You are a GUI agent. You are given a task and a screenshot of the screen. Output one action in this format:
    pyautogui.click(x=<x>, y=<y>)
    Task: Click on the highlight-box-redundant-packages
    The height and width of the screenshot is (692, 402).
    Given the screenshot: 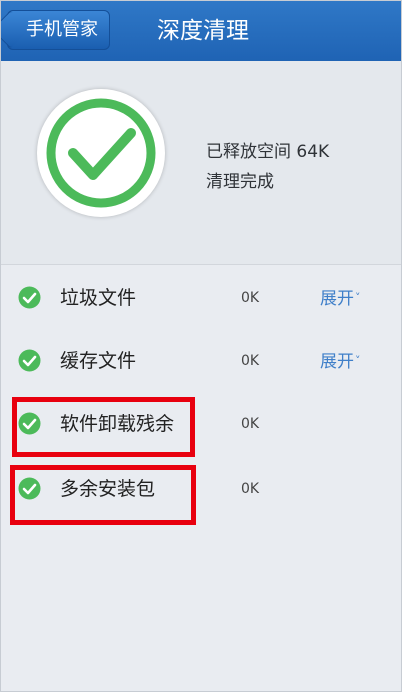 What is the action you would take?
    pyautogui.click(x=103, y=495)
    